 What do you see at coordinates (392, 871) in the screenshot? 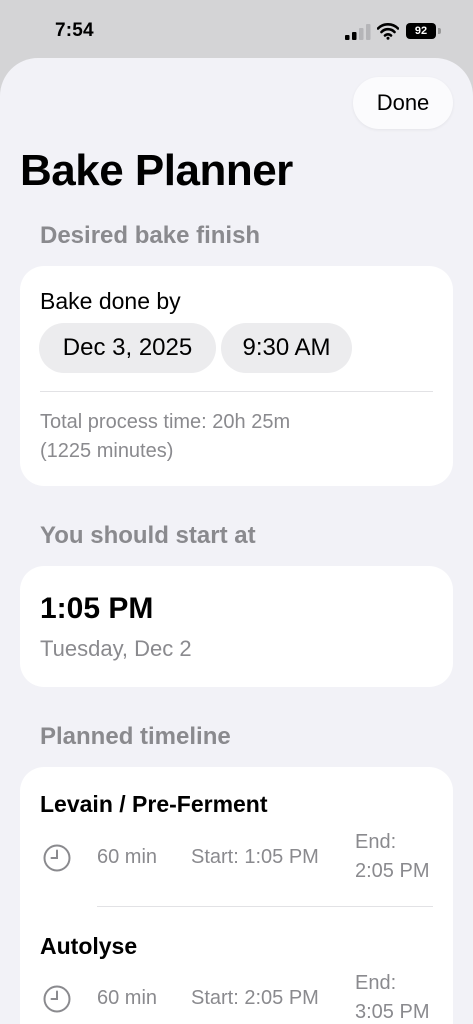
I see `step-end-time: 2:05 PM` at bounding box center [392, 871].